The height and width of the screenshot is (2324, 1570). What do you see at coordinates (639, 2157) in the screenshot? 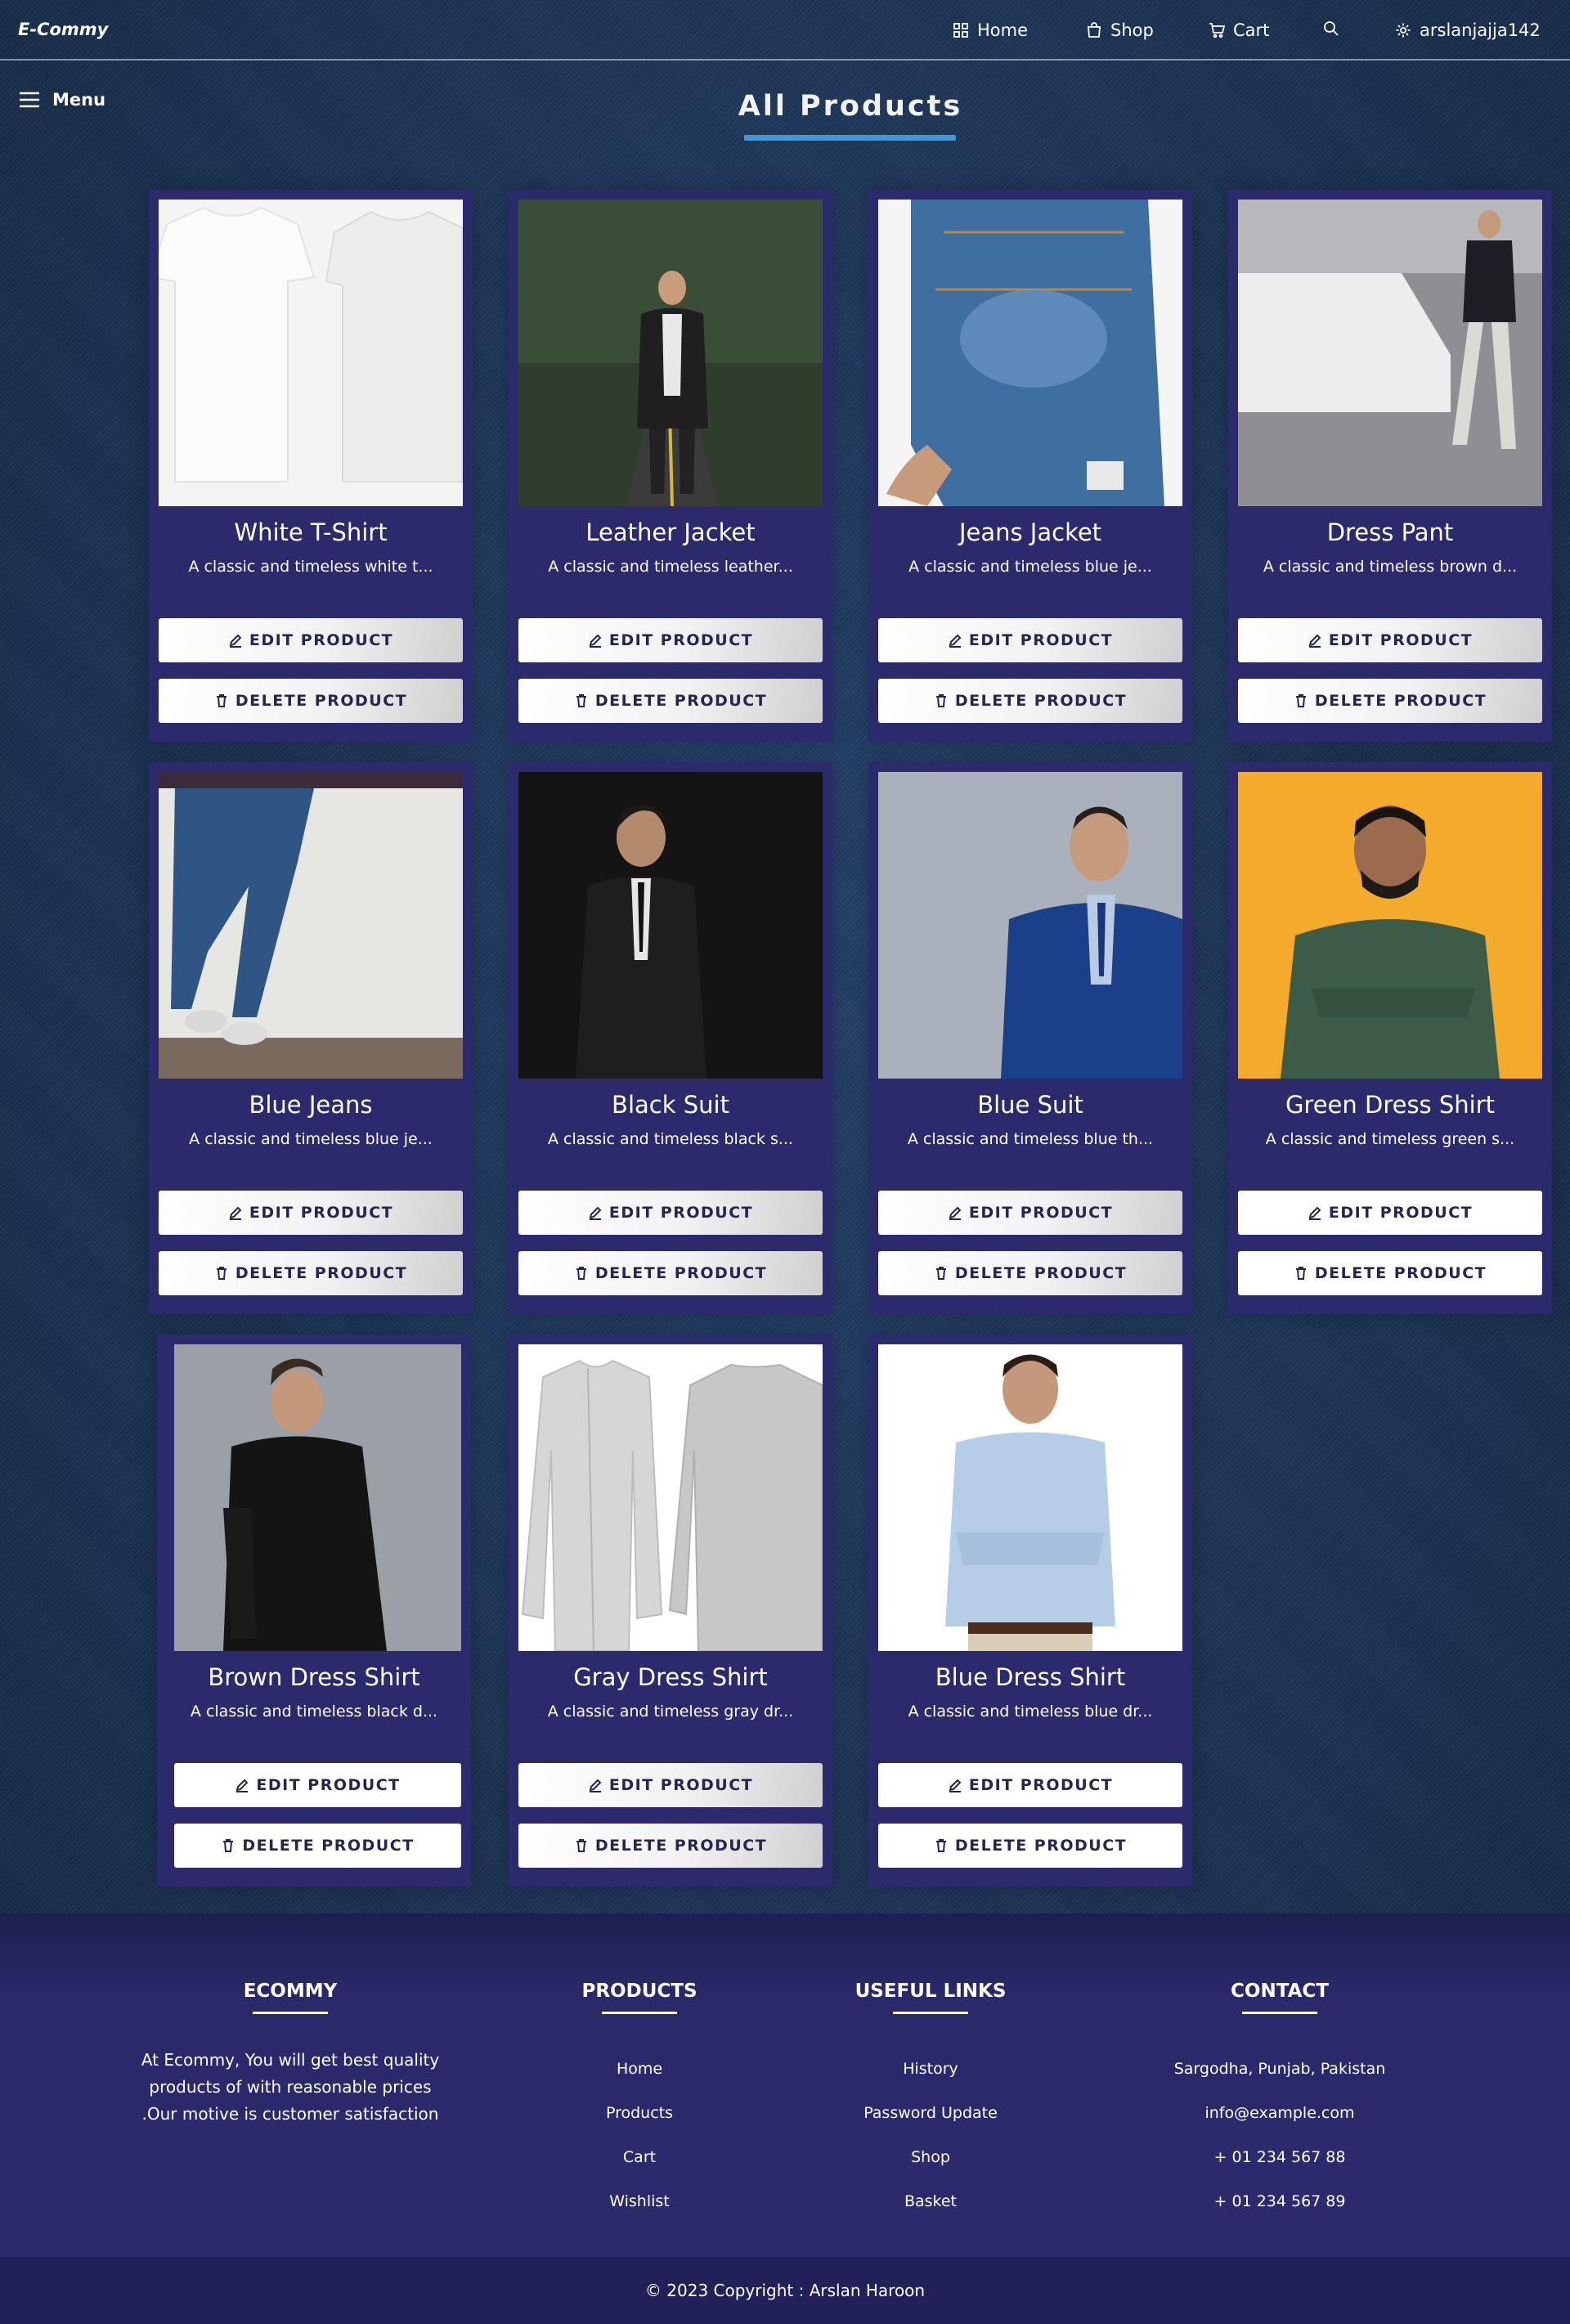
I see `footer-link-cart: Cart` at bounding box center [639, 2157].